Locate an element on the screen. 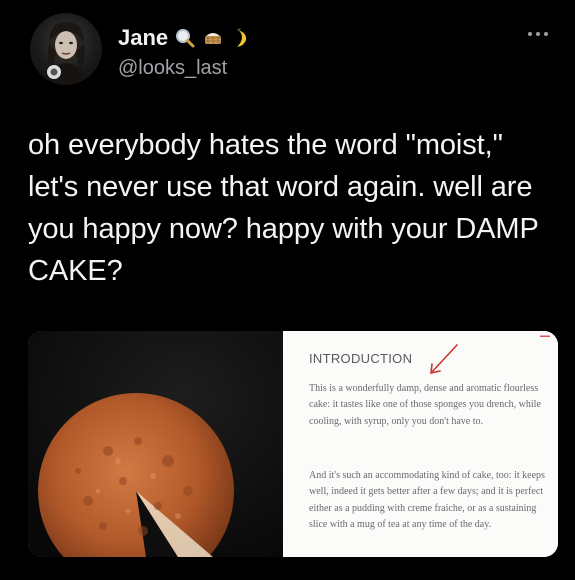  page-corner-mark: ▬▬ is located at coordinates (545, 336).